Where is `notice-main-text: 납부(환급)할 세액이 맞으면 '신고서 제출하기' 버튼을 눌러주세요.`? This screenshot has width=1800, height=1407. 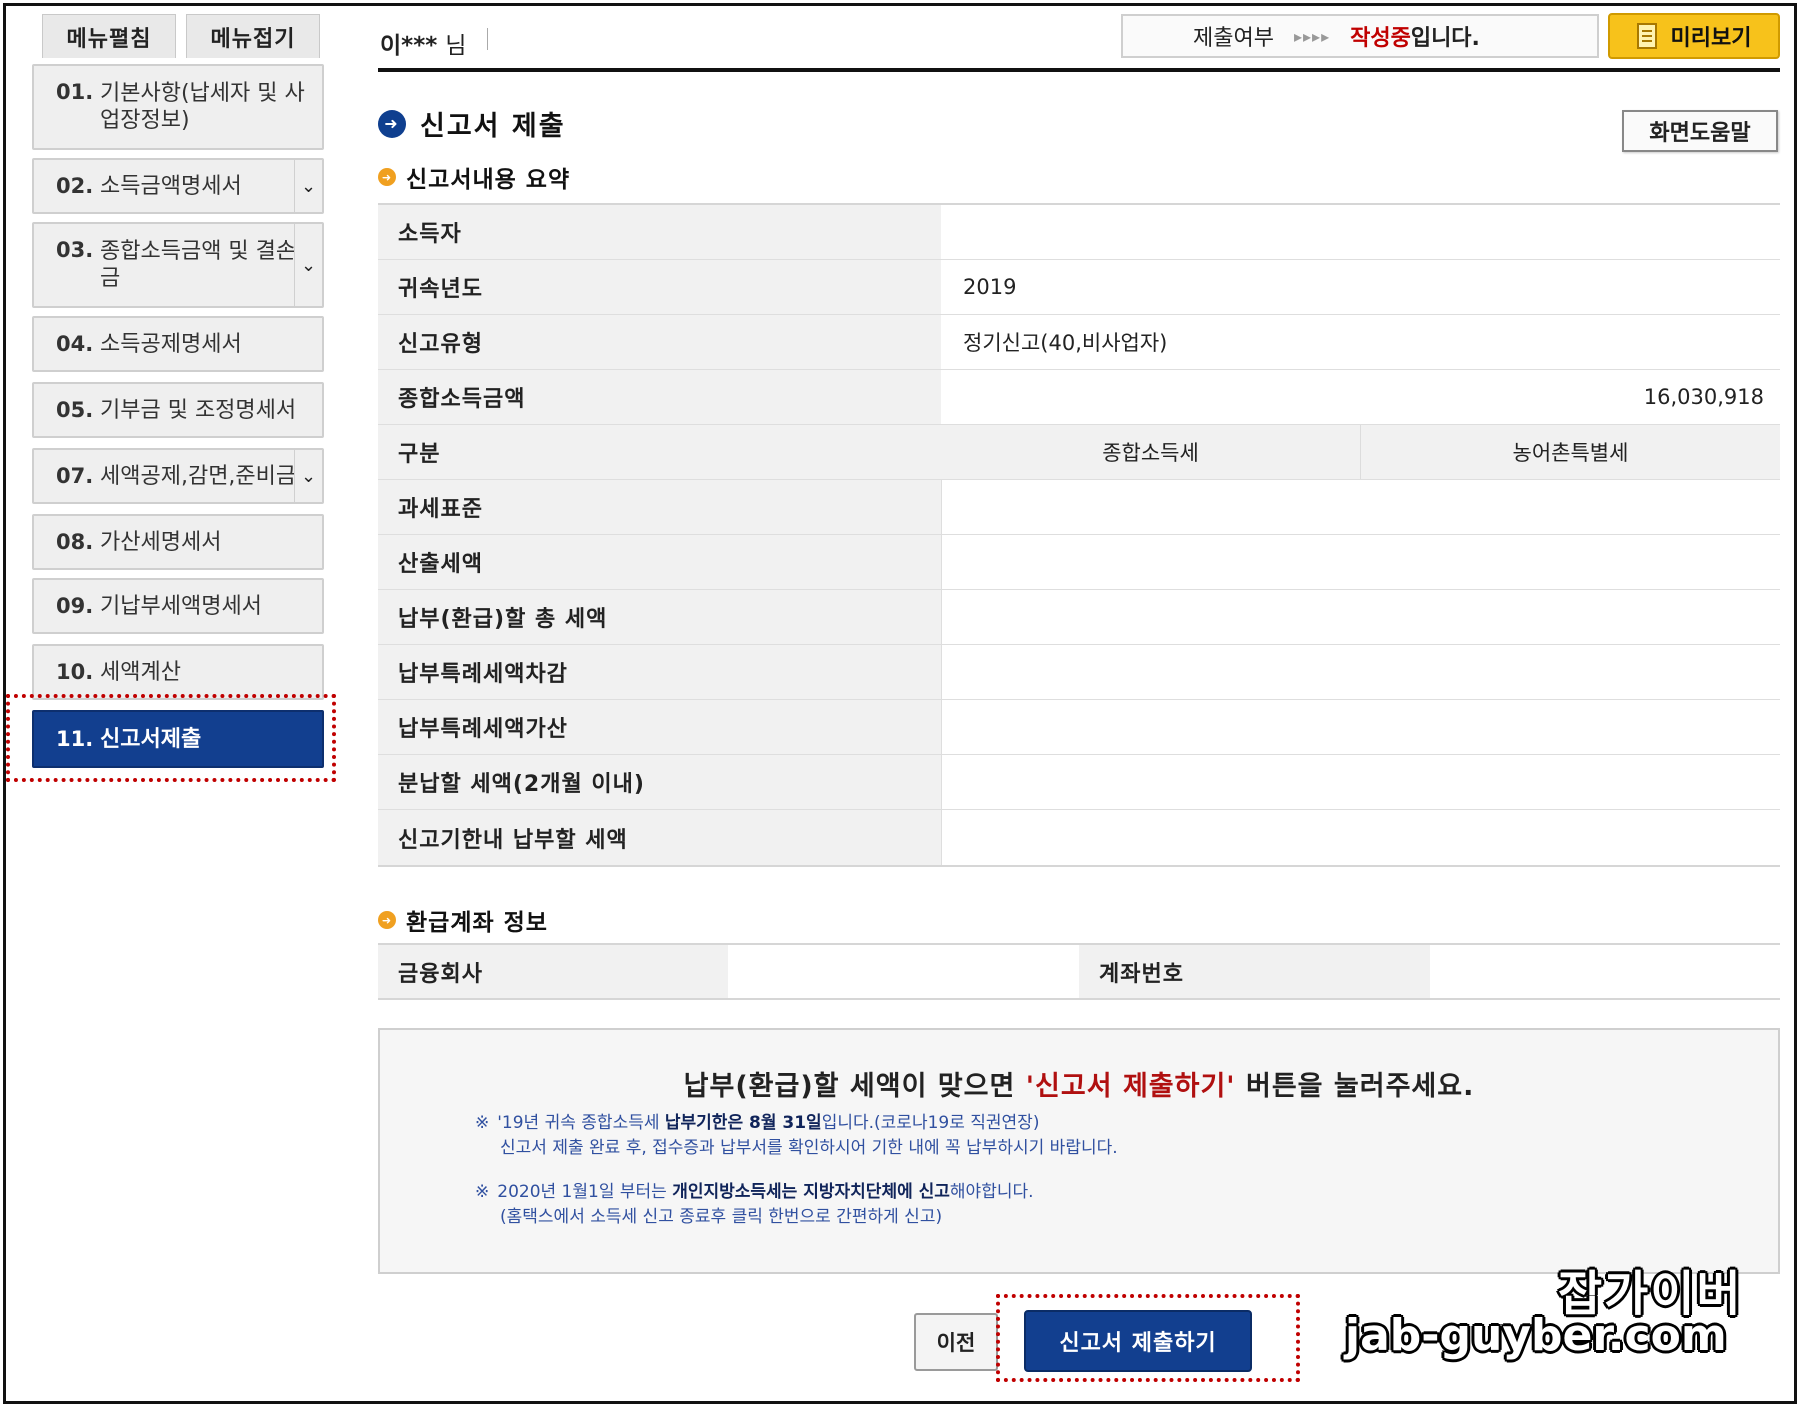
notice-main-text: 납부(환급)할 세액이 맞으면 '신고서 제출하기' 버튼을 눌러주세요. is located at coordinates (1079, 1083).